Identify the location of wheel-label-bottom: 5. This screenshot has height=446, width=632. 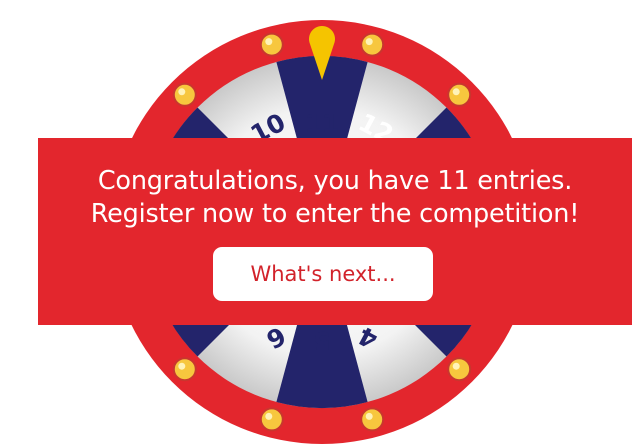
(321, 340).